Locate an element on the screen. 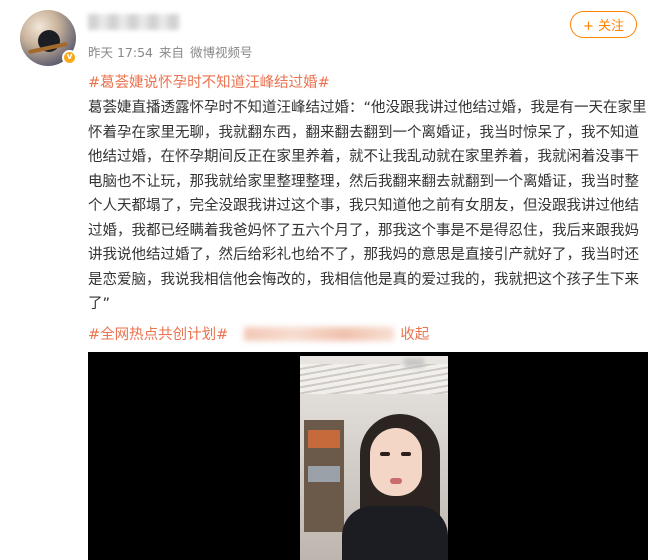 Image resolution: width=660 pixels, height=560 pixels. video-thumbnail is located at coordinates (374, 458).